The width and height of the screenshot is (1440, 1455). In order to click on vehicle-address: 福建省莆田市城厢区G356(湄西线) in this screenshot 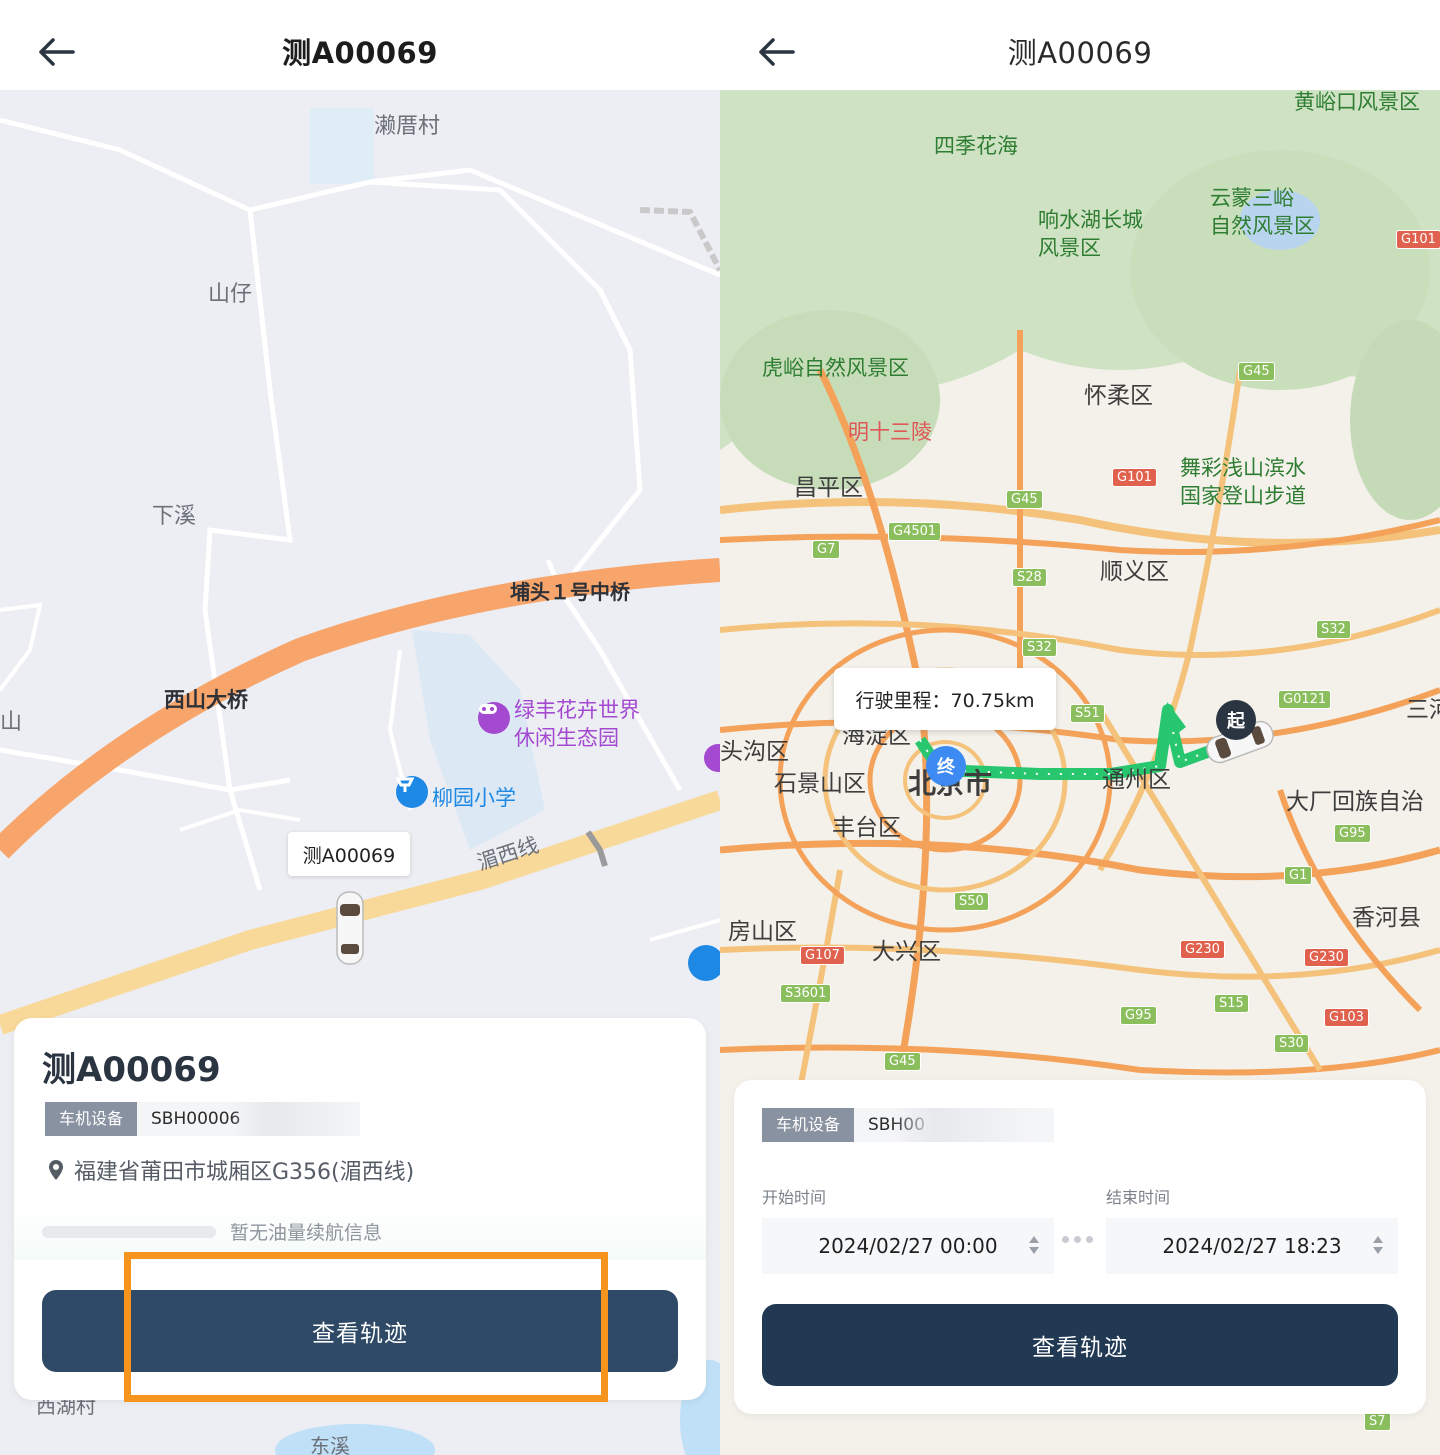, I will do `click(231, 1170)`.